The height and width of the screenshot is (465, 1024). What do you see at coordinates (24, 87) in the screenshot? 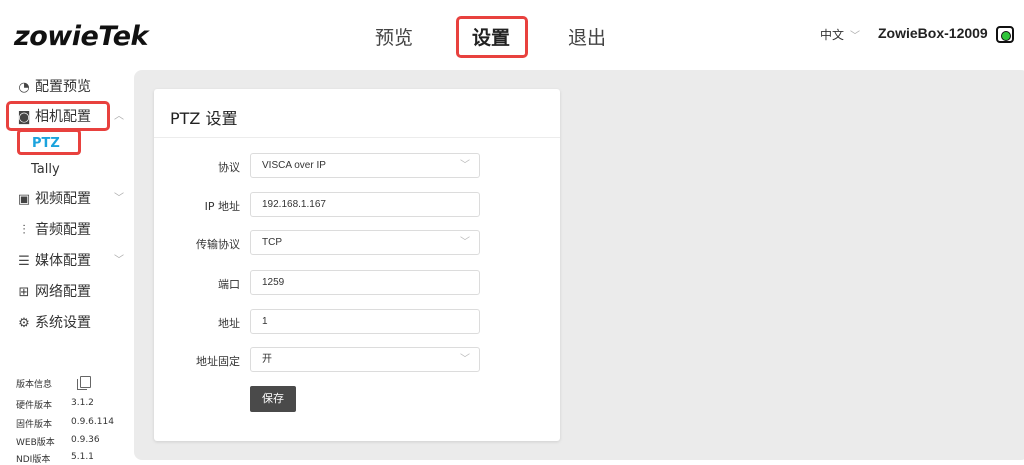
I see `preview-icon: ◔` at bounding box center [24, 87].